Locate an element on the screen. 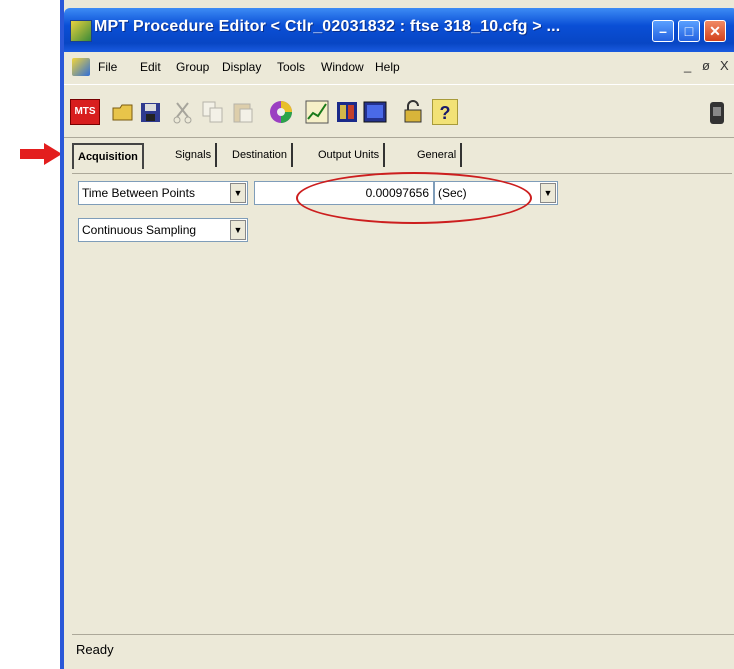  sampling-select: Continuous Sampling ▼ is located at coordinates (163, 230).